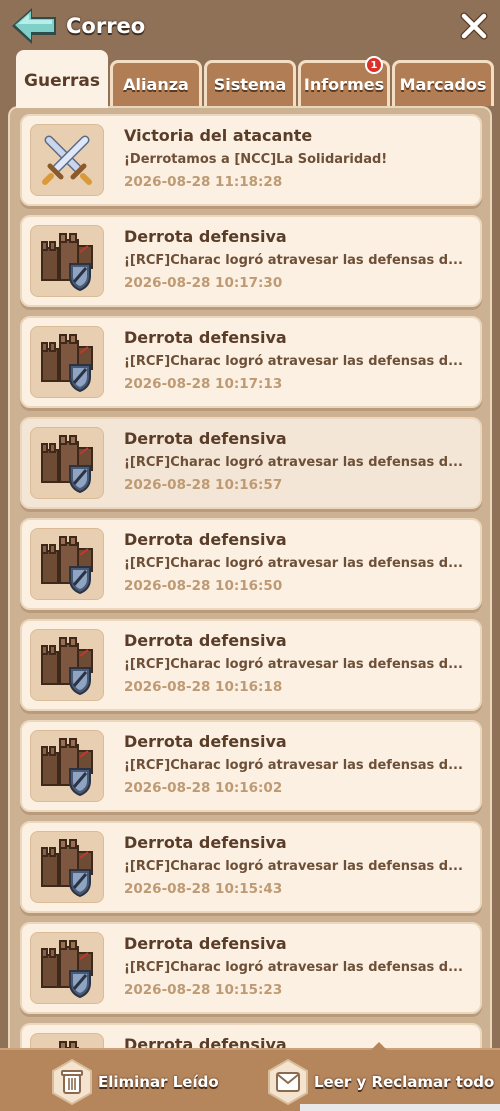 The width and height of the screenshot is (500, 1111). What do you see at coordinates (400, 1107) in the screenshot?
I see `horizontal-scrollbar` at bounding box center [400, 1107].